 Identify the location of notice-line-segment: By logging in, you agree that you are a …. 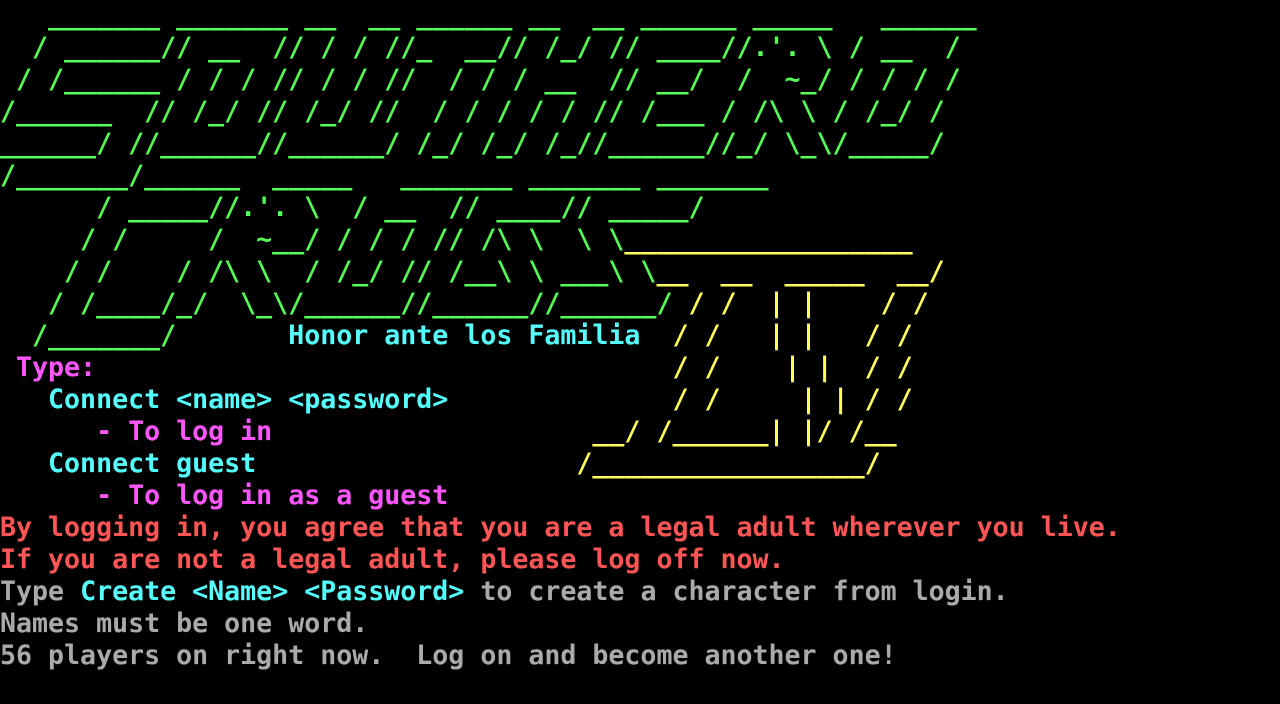
(560, 527).